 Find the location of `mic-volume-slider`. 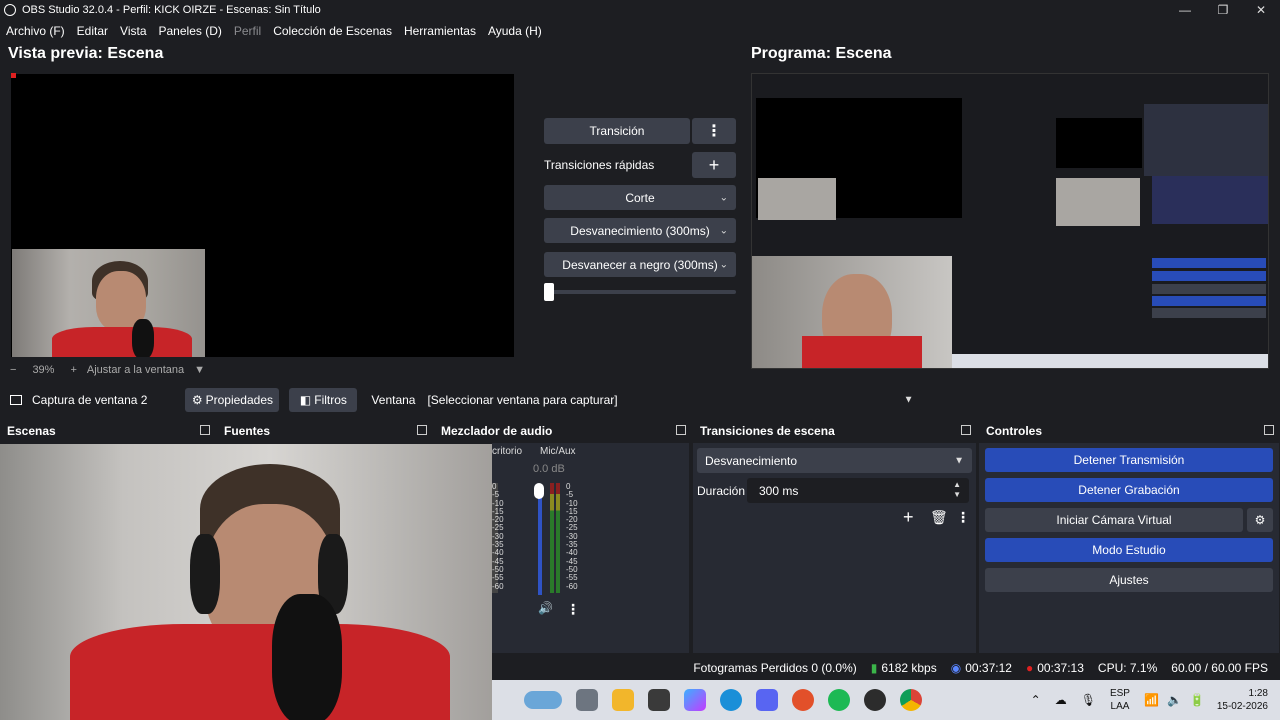

mic-volume-slider is located at coordinates (540, 541).